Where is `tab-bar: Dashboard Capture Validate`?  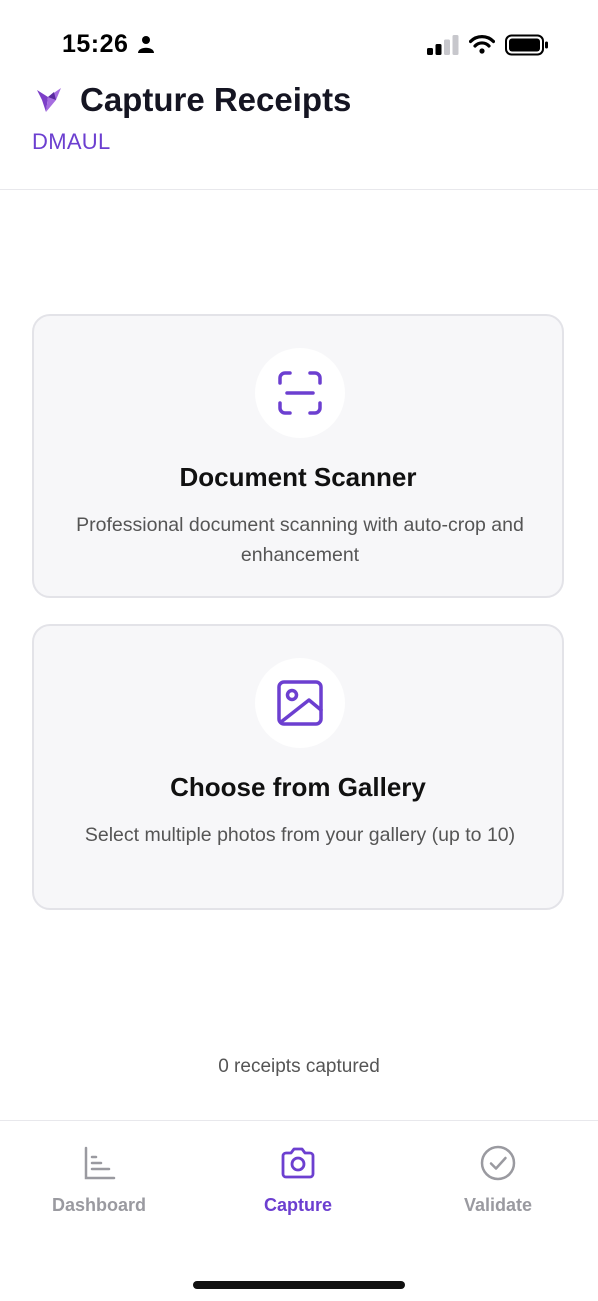
tab-bar: Dashboard Capture Validate is located at coordinates (299, 1210).